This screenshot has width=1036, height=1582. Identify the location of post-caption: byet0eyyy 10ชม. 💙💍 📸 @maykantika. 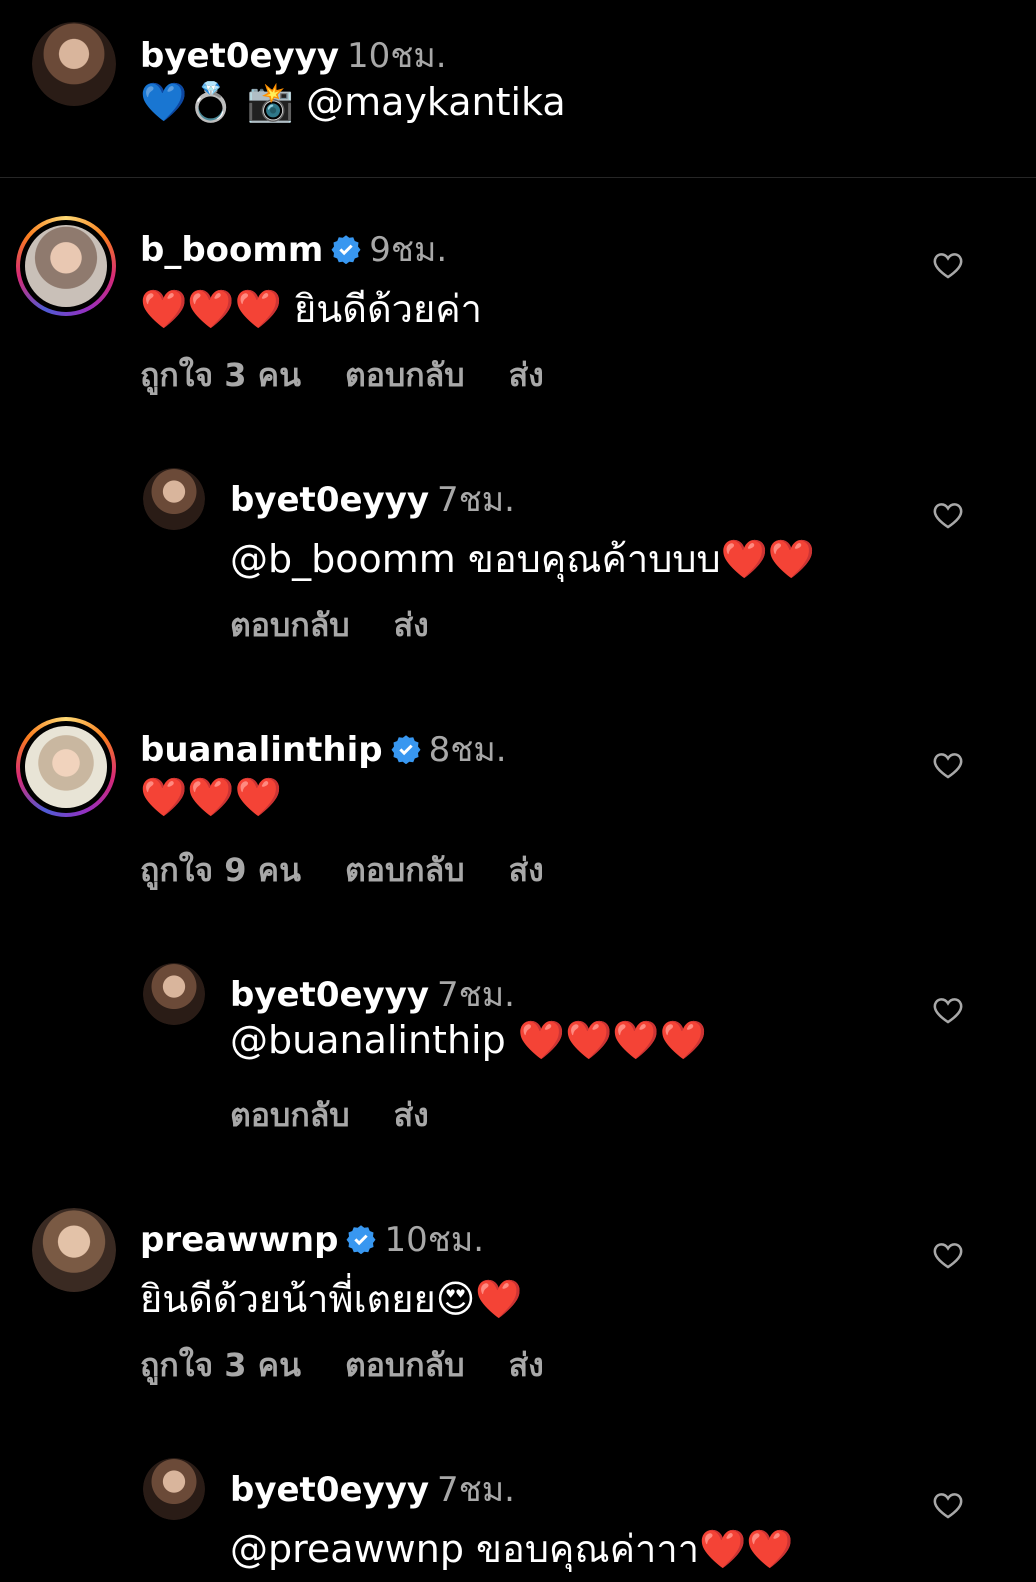
(518, 89).